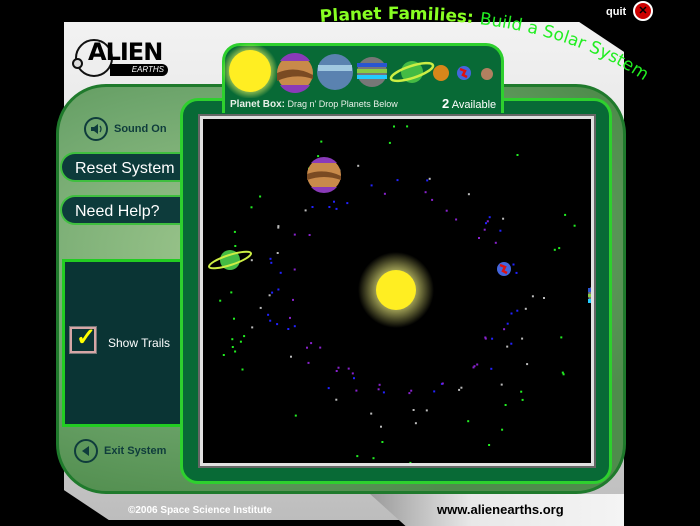 The image size is (700, 526). I want to click on placed-ringed-planet, so click(230, 259).